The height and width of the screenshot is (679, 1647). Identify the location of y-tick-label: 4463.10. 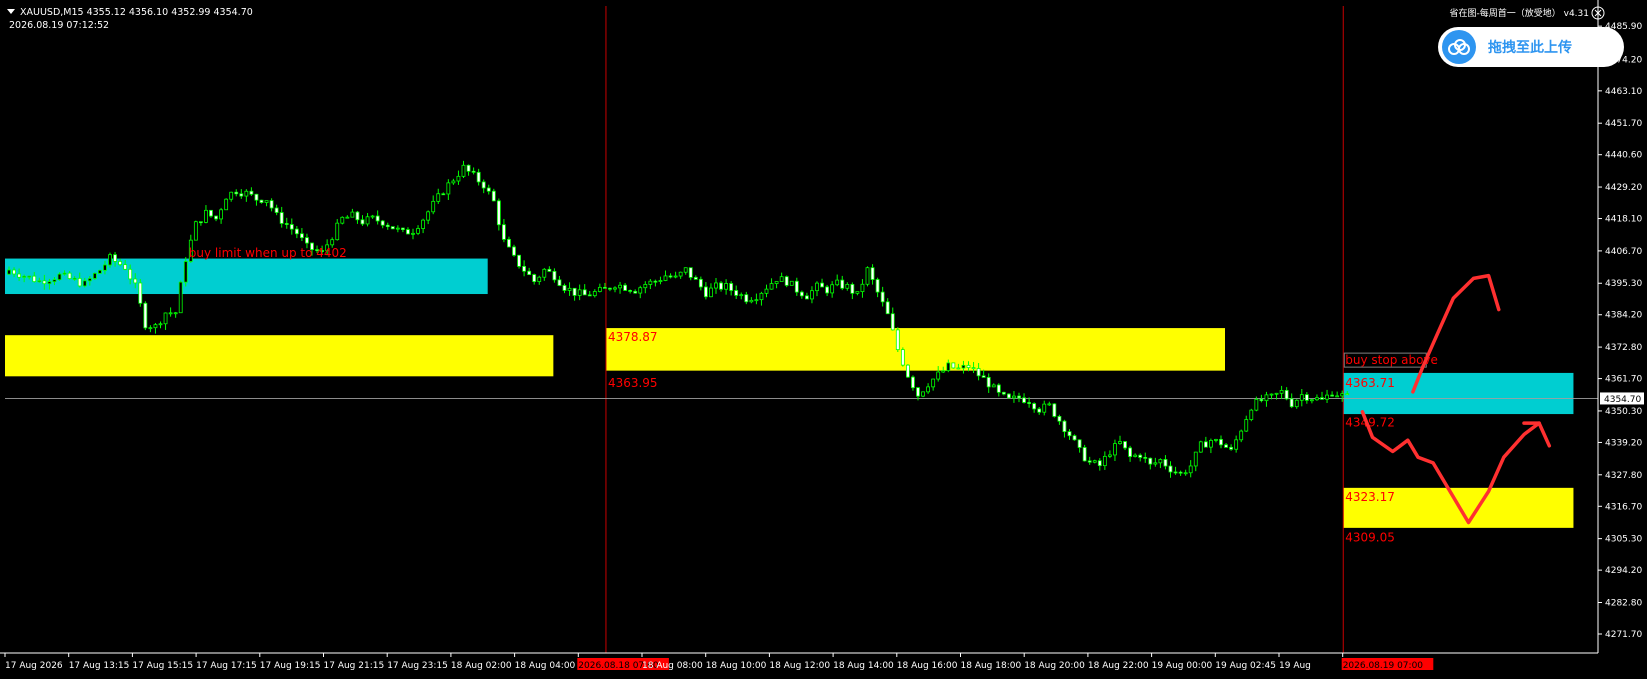
(1623, 92).